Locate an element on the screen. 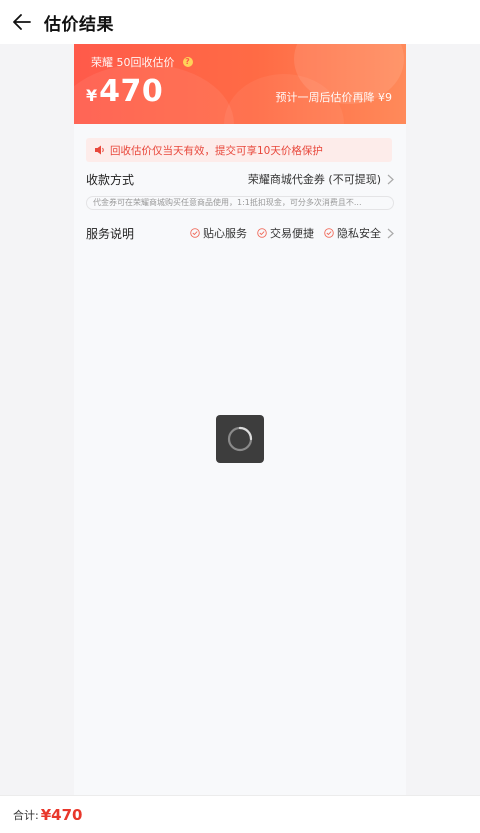  estimate-price-value: 470 is located at coordinates (131, 91).